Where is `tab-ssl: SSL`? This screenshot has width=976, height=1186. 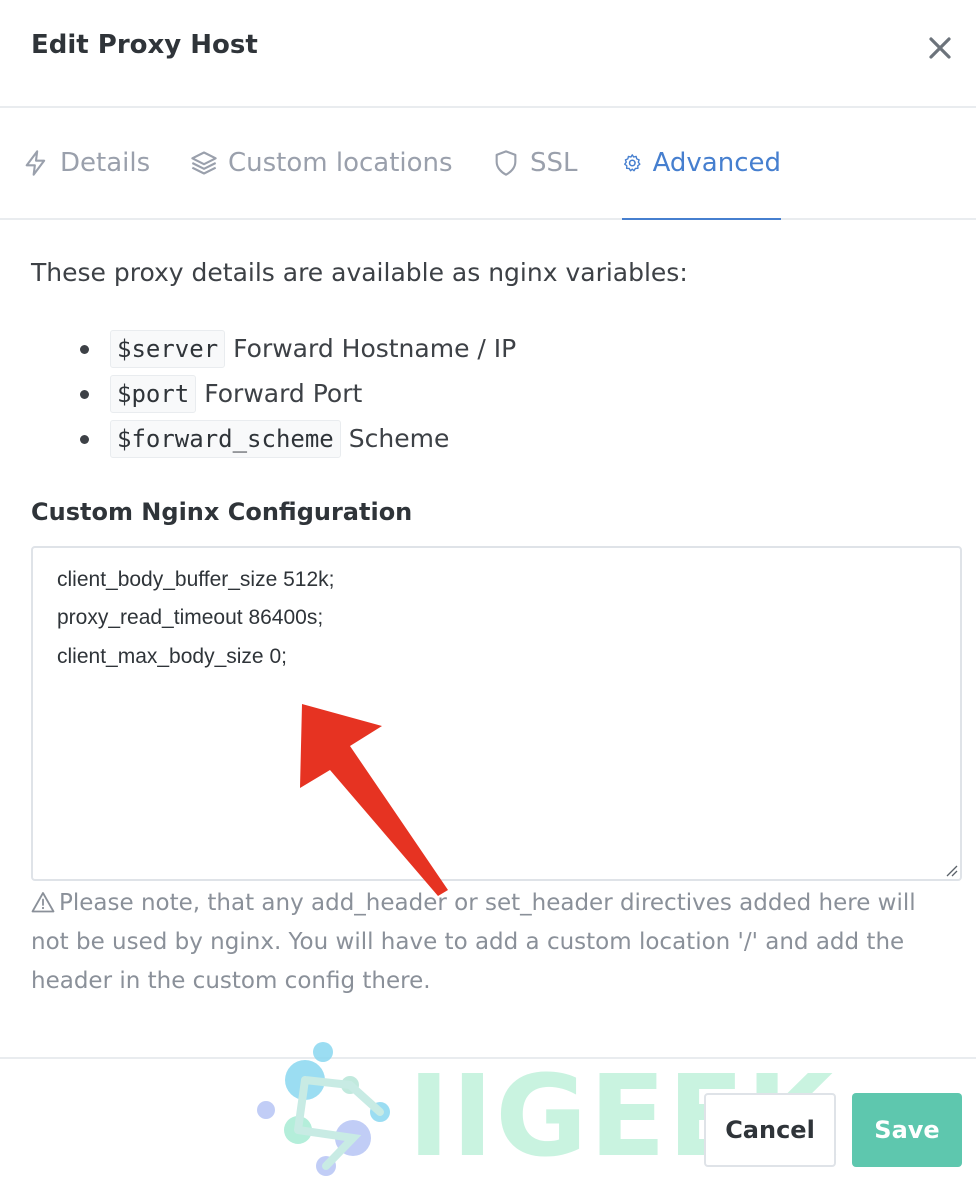 tab-ssl: SSL is located at coordinates (535, 163).